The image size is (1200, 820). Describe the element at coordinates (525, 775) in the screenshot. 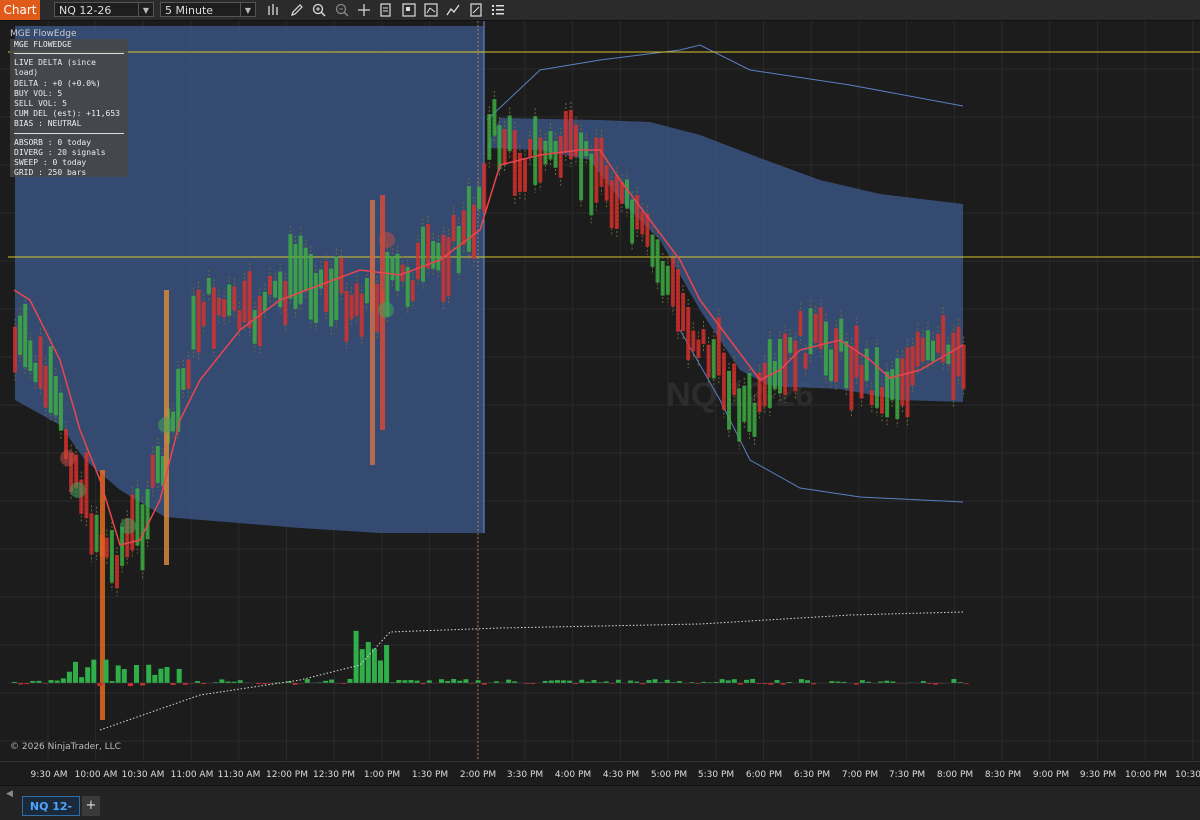

I see `time-label: 3:30 PM` at that location.